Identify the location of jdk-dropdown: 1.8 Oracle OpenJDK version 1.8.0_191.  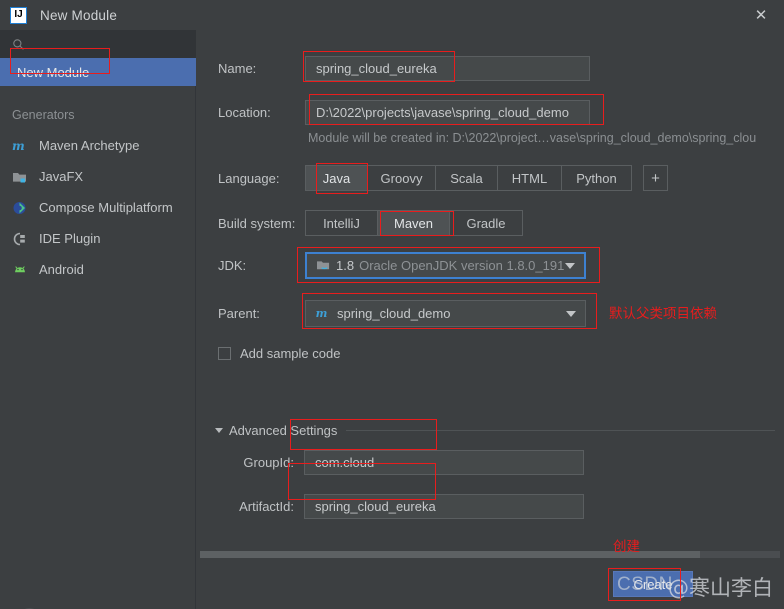
(445, 265).